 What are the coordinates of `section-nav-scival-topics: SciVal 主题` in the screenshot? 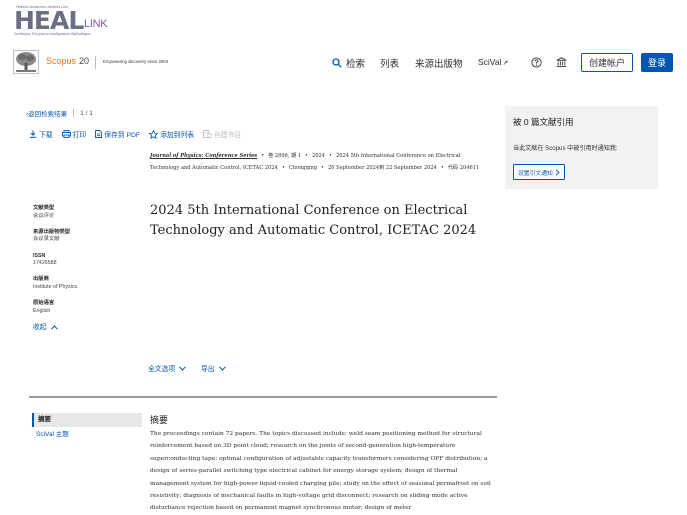 It's located at (87, 435).